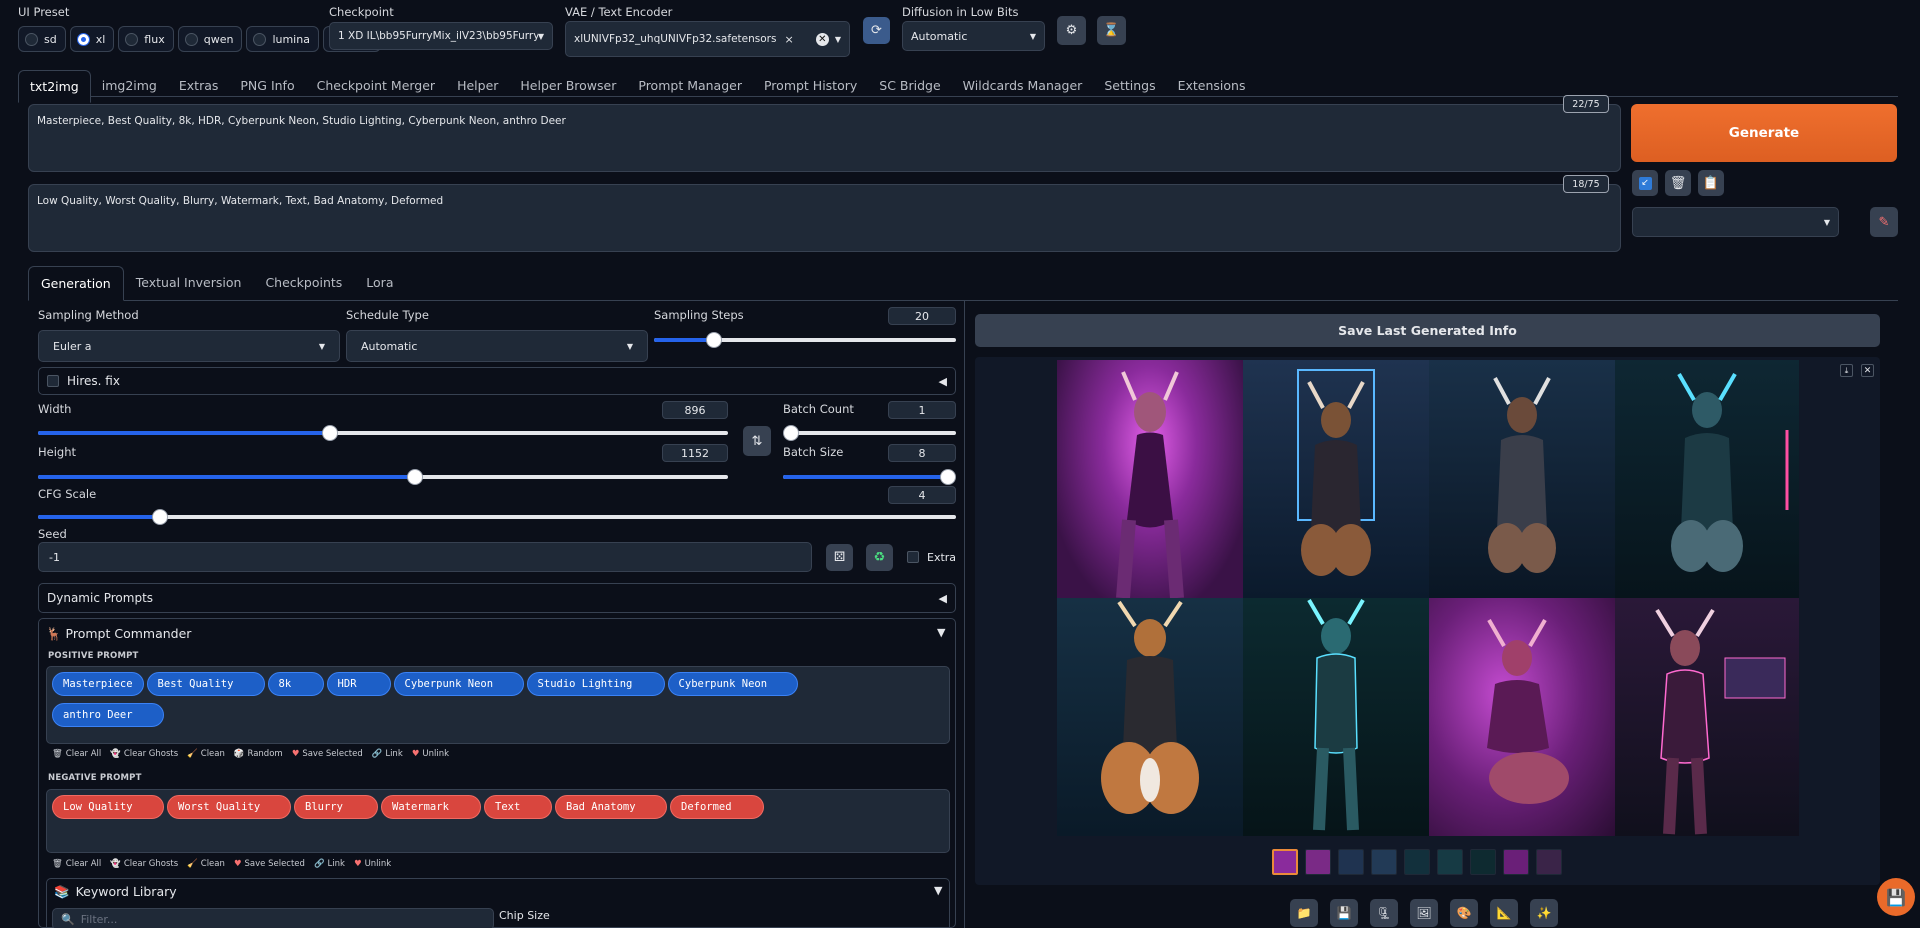  Describe the element at coordinates (108, 807) in the screenshot. I see `chip-negative: Low Quality` at that location.